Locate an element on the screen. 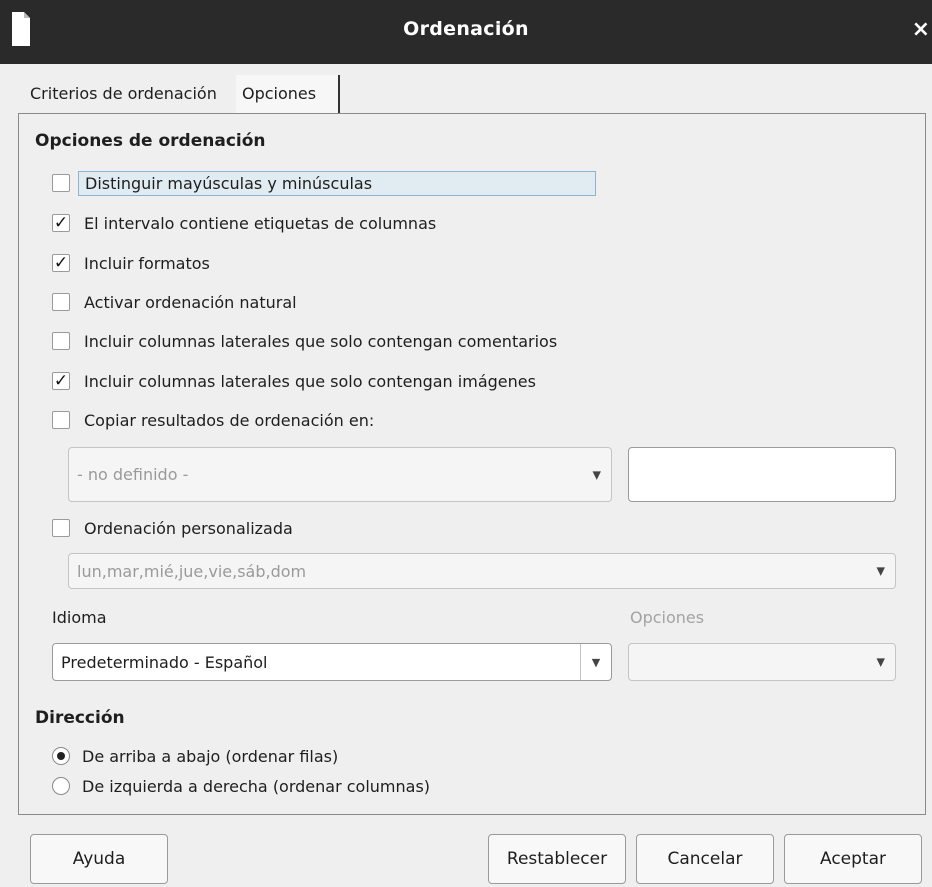 The width and height of the screenshot is (932, 887). custom-sort-checkbox is located at coordinates (61, 528).